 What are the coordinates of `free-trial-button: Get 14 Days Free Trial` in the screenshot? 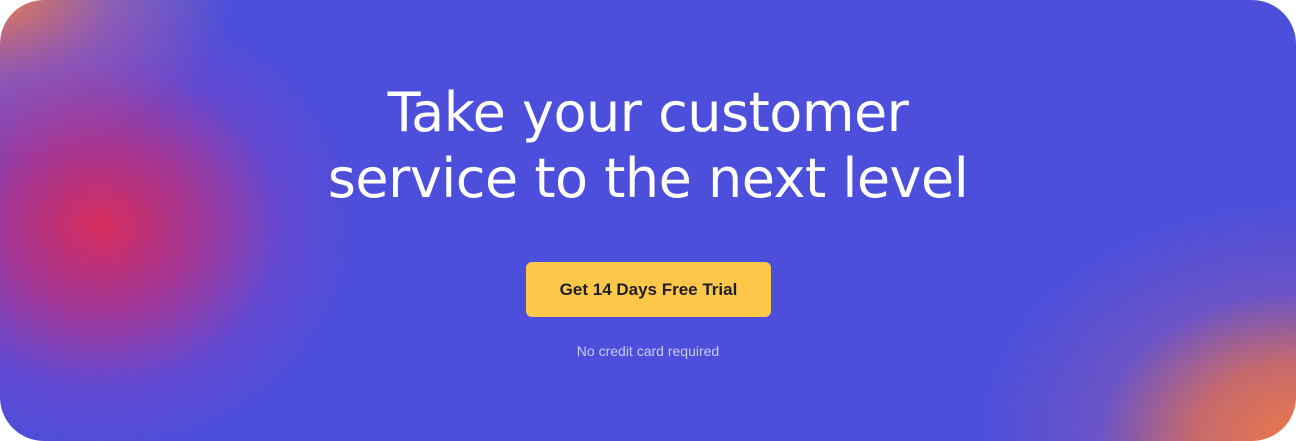 It's located at (648, 289).